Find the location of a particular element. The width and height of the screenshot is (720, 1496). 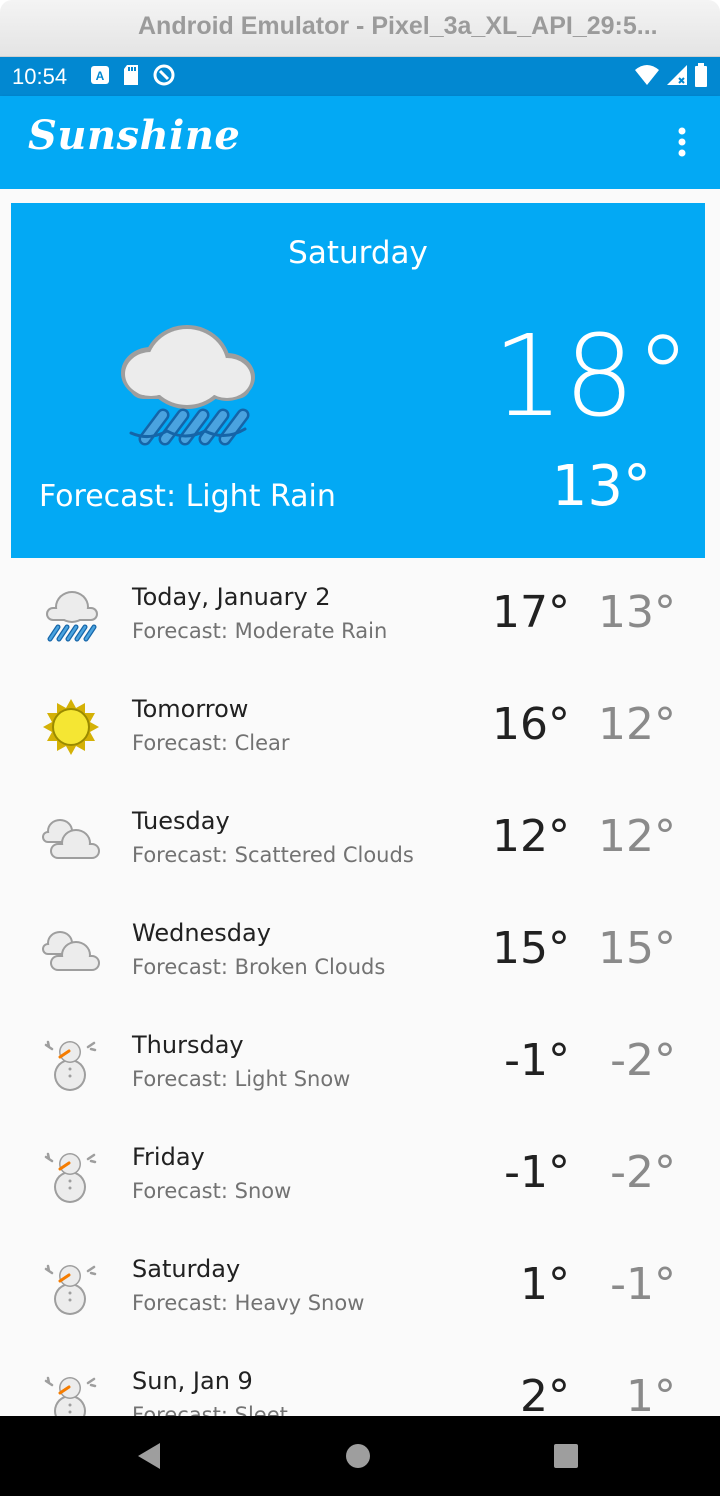

status-system-icons is located at coordinates (671, 77).